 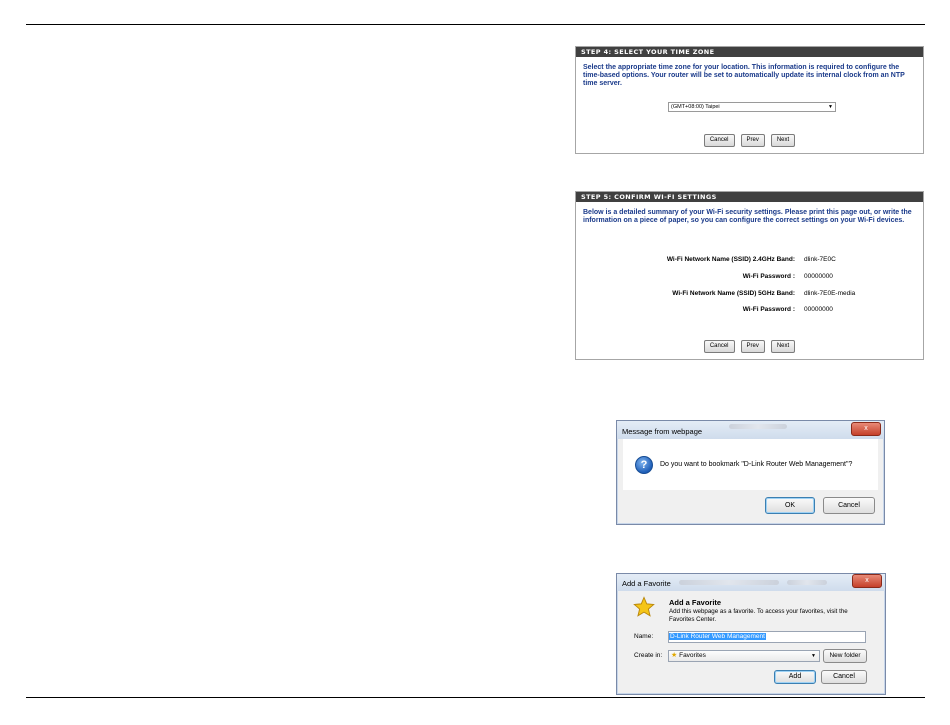 I want to click on create-in-value: Favorites, so click(x=692, y=655).